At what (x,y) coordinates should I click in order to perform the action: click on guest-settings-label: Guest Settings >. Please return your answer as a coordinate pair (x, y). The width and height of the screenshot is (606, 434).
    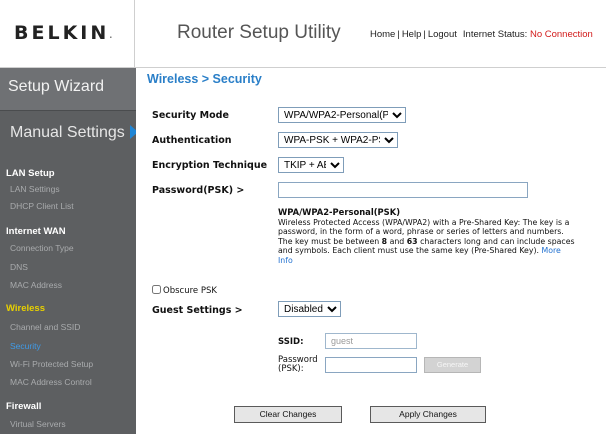
    Looking at the image, I should click on (197, 310).